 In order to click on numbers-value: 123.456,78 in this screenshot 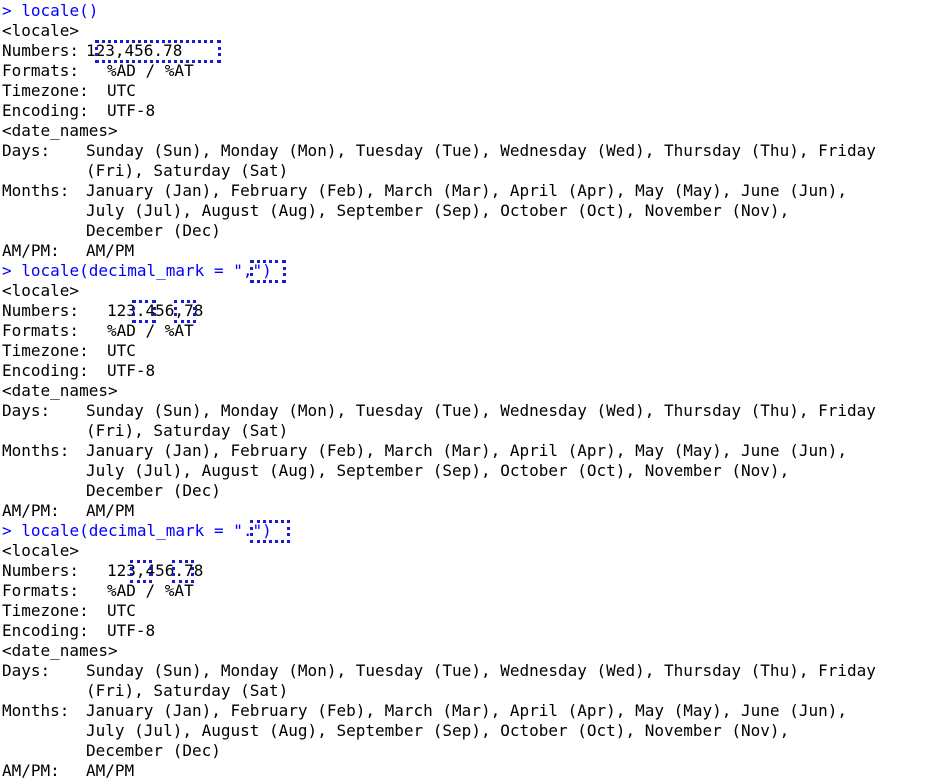, I will do `click(155, 310)`.